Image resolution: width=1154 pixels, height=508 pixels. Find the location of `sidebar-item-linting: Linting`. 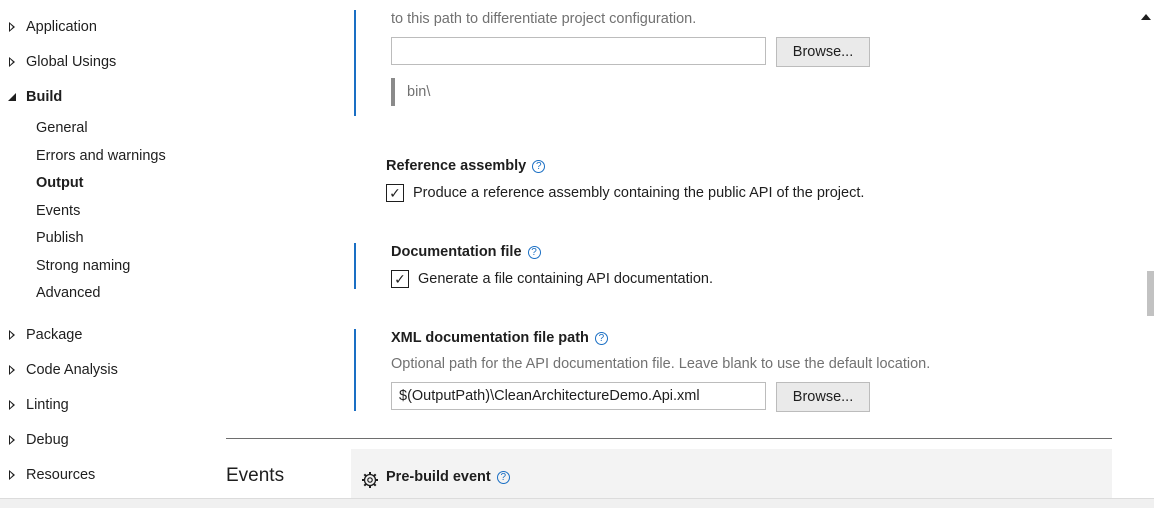

sidebar-item-linting: Linting is located at coordinates (34, 405).